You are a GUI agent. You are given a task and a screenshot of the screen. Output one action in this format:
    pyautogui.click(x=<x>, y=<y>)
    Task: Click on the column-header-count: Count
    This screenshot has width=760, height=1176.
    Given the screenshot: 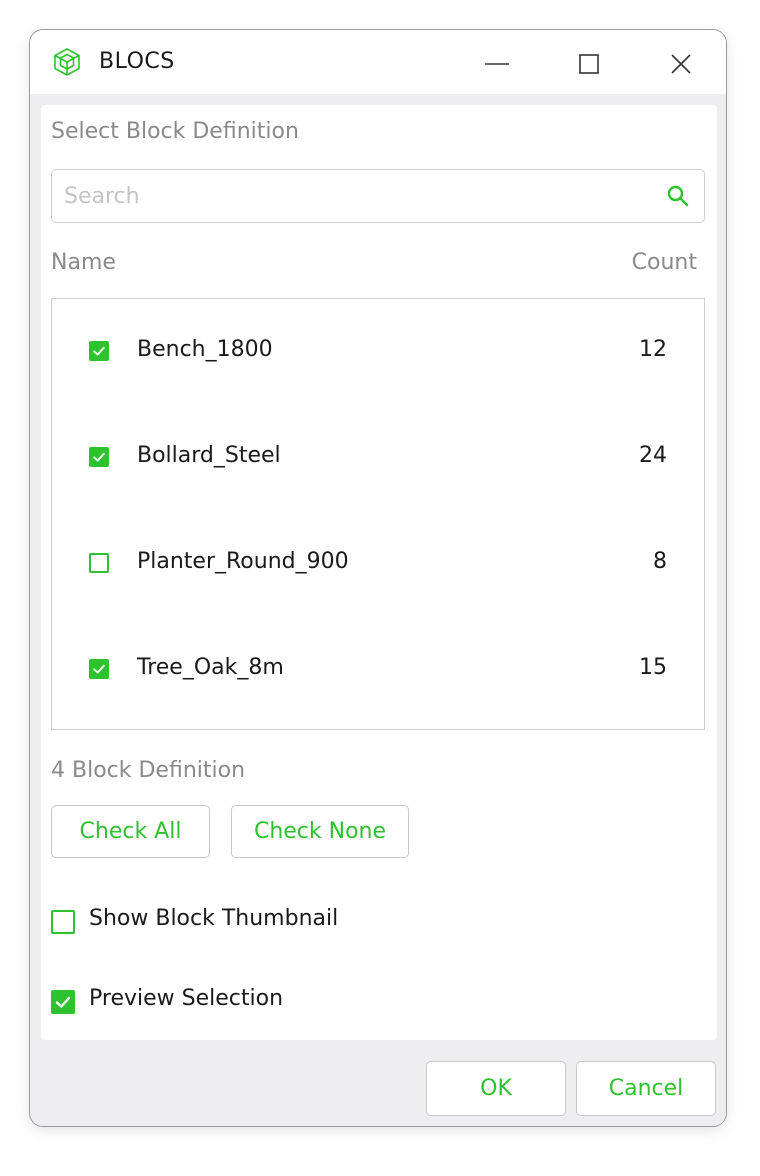 What is the action you would take?
    pyautogui.click(x=664, y=262)
    